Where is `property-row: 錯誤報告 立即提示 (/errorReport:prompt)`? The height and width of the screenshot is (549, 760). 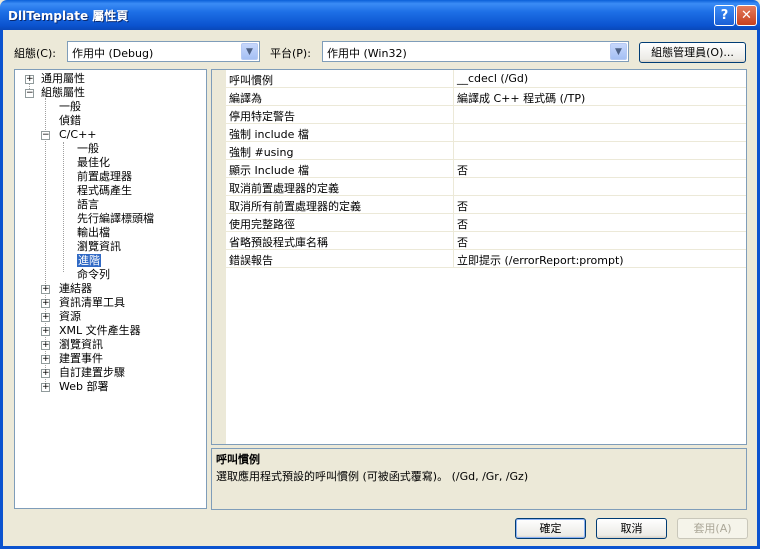
property-row: 錯誤報告 立即提示 (/errorReport:prompt) is located at coordinates (486, 259).